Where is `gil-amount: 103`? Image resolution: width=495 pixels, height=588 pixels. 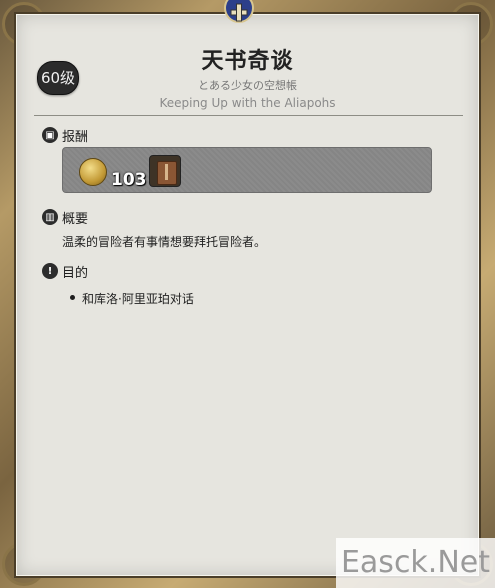 gil-amount: 103 is located at coordinates (129, 180).